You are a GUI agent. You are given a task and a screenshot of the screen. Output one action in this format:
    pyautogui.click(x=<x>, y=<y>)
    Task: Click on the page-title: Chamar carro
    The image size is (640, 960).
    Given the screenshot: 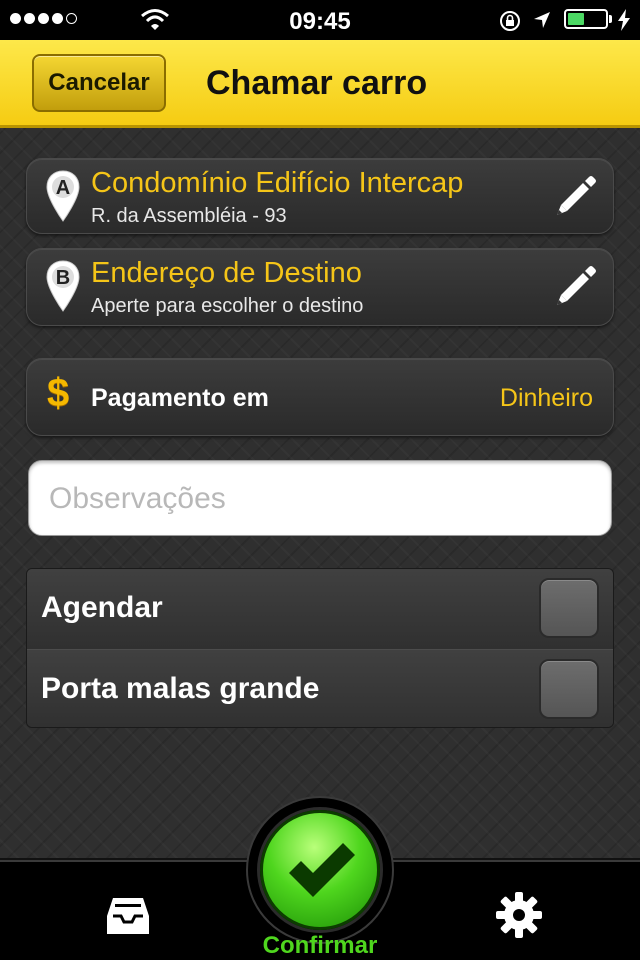 What is the action you would take?
    pyautogui.click(x=317, y=83)
    